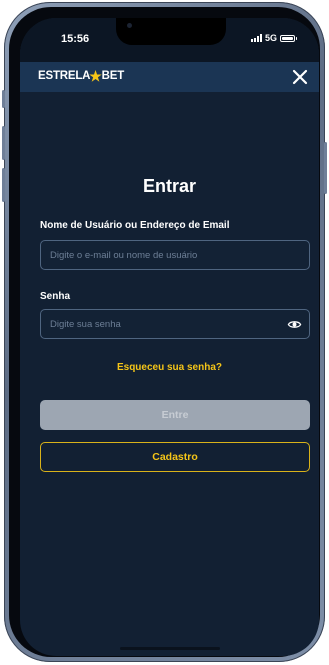 This screenshot has height=665, width=329. I want to click on username-label: Nome de Usuário ou Endereço de Email, so click(135, 225).